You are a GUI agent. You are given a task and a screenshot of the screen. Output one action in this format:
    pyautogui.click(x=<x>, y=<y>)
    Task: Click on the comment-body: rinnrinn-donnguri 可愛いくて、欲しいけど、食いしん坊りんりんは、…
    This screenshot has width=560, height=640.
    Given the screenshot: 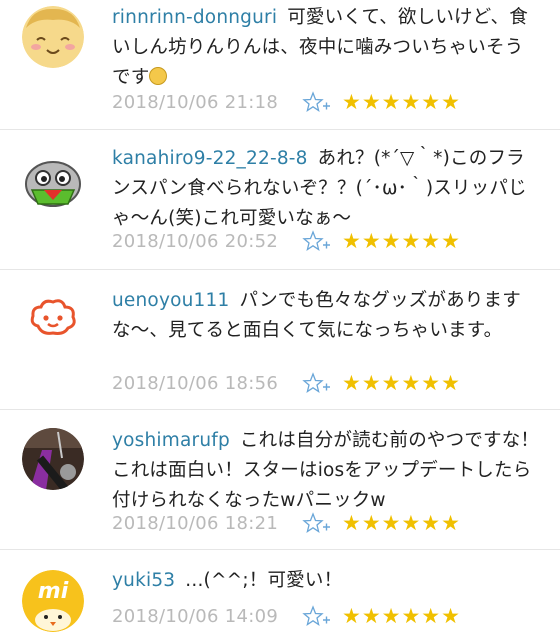 What is the action you would take?
    pyautogui.click(x=327, y=48)
    